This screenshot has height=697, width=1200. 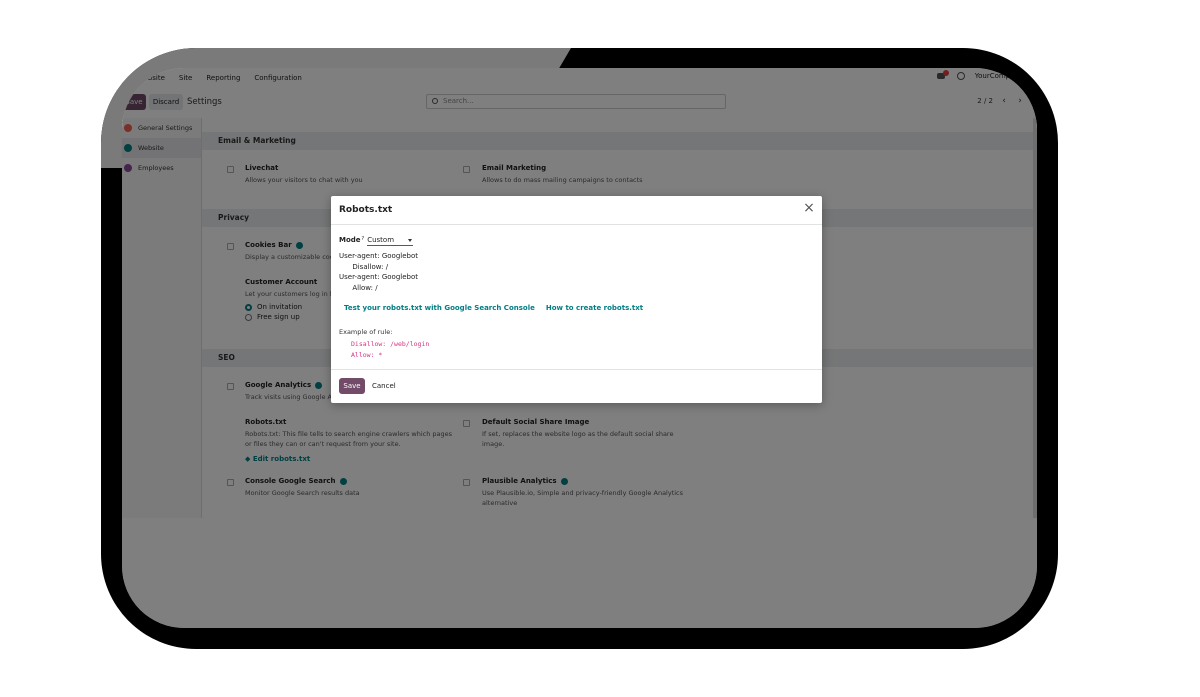 I want to click on example-line: Disallow: /web/login, so click(x=390, y=344).